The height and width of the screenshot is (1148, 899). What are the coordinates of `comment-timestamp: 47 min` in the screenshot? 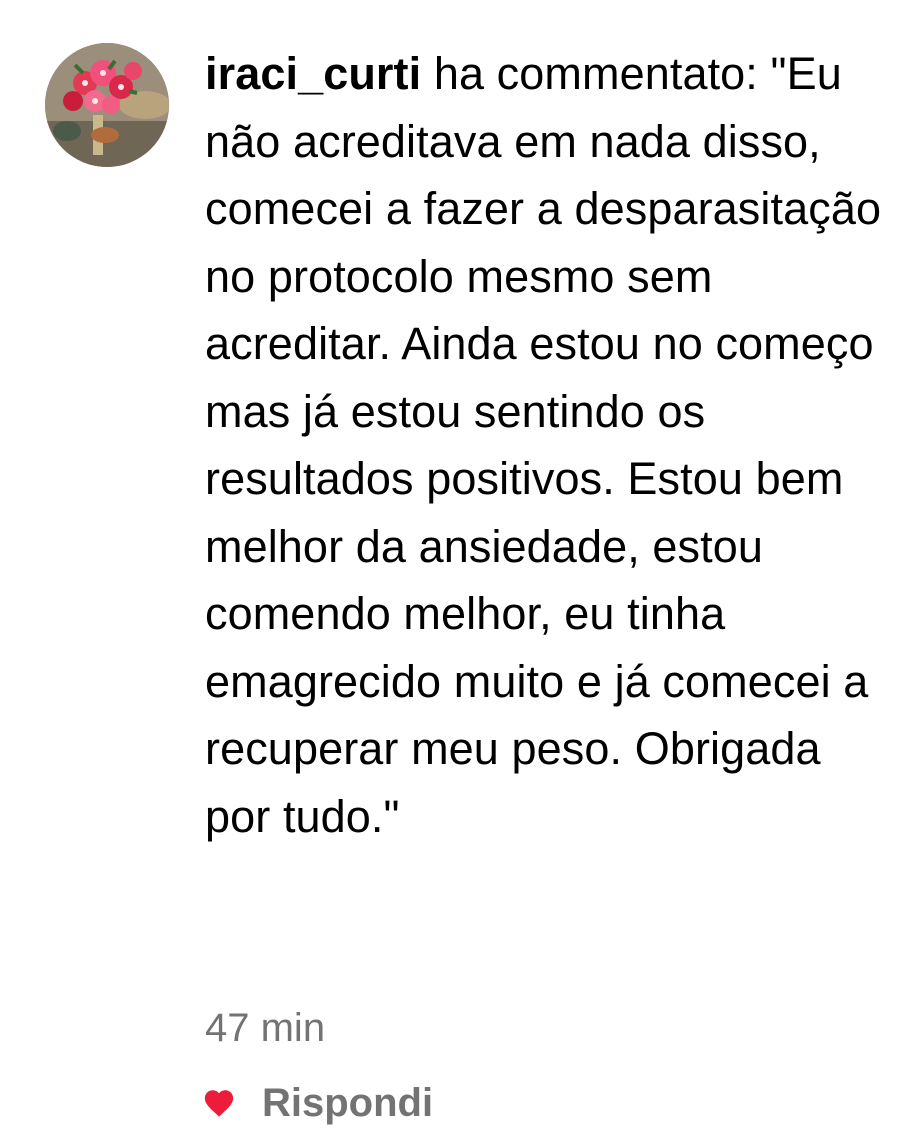 It's located at (265, 1028).